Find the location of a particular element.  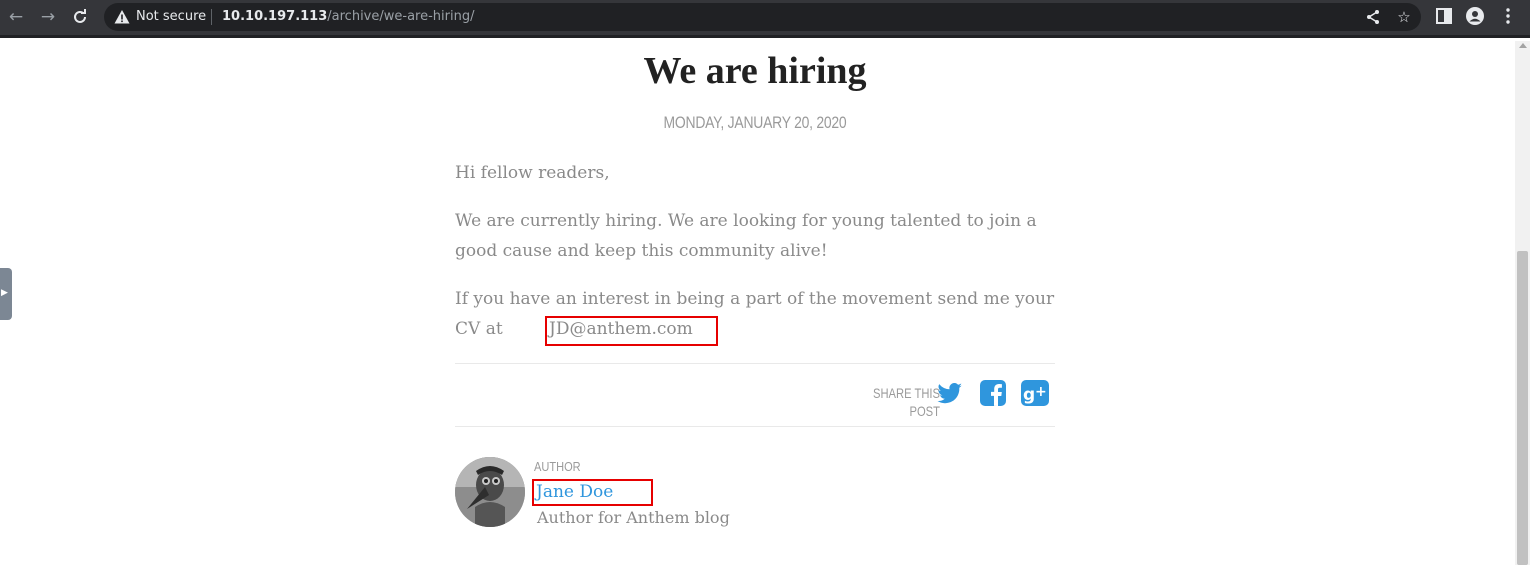

divider-bottom is located at coordinates (755, 426).